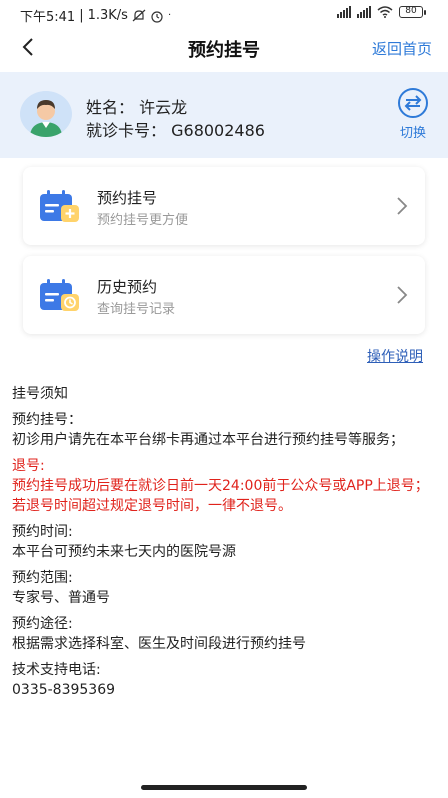 The height and width of the screenshot is (798, 448). I want to click on support-phone: 0335-8395369, so click(64, 690).